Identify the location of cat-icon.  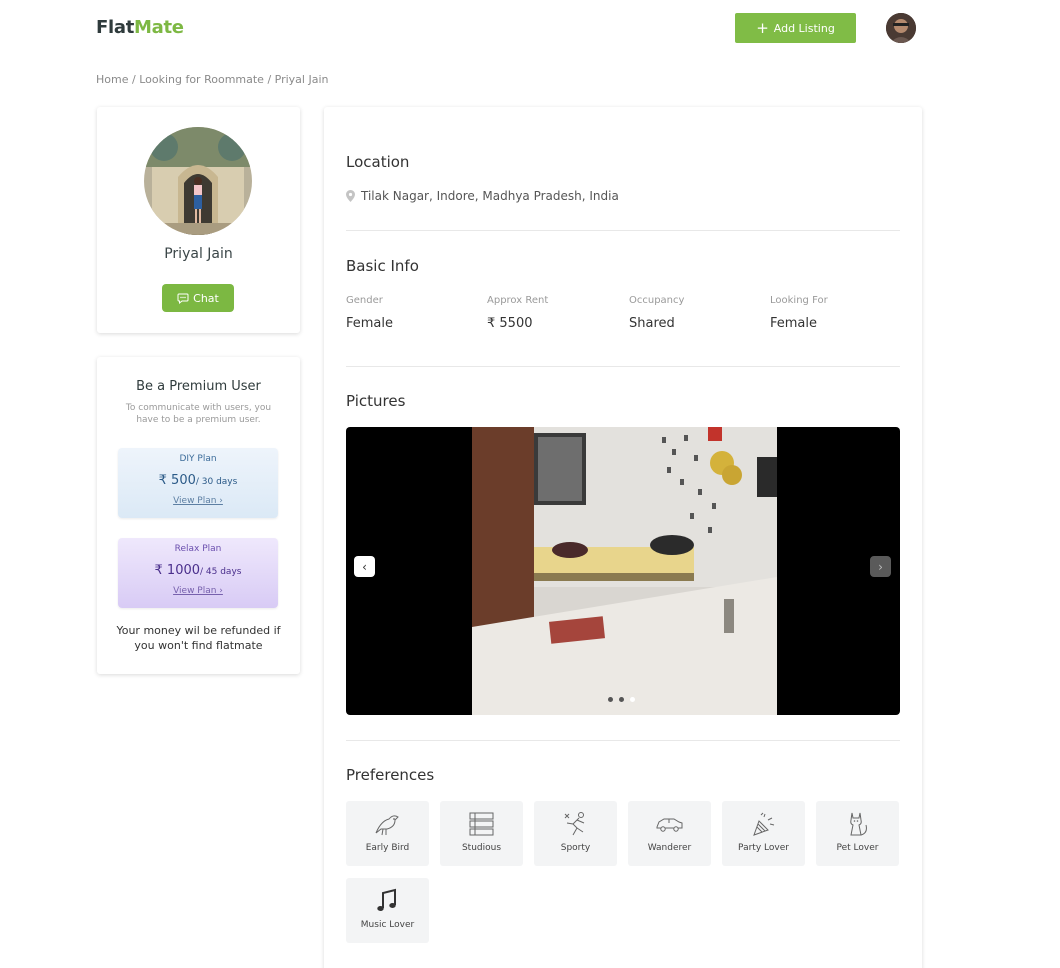
(858, 824).